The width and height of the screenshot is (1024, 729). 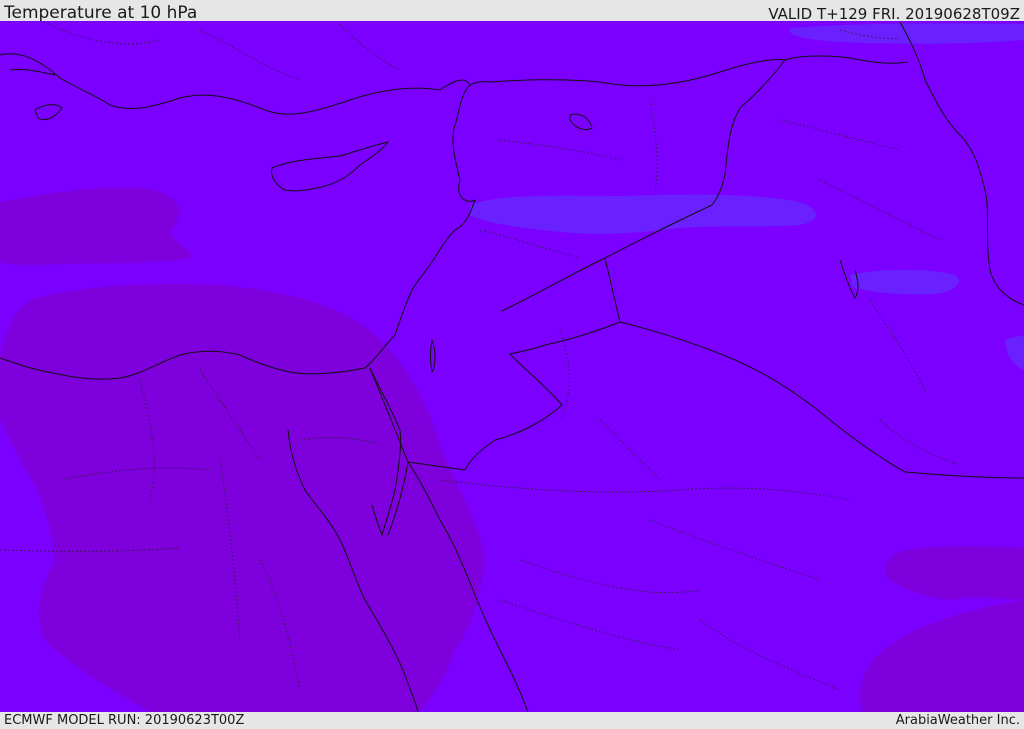 What do you see at coordinates (124, 720) in the screenshot?
I see `model-run-label: ECMWF MODEL RUN: 20190623T00Z` at bounding box center [124, 720].